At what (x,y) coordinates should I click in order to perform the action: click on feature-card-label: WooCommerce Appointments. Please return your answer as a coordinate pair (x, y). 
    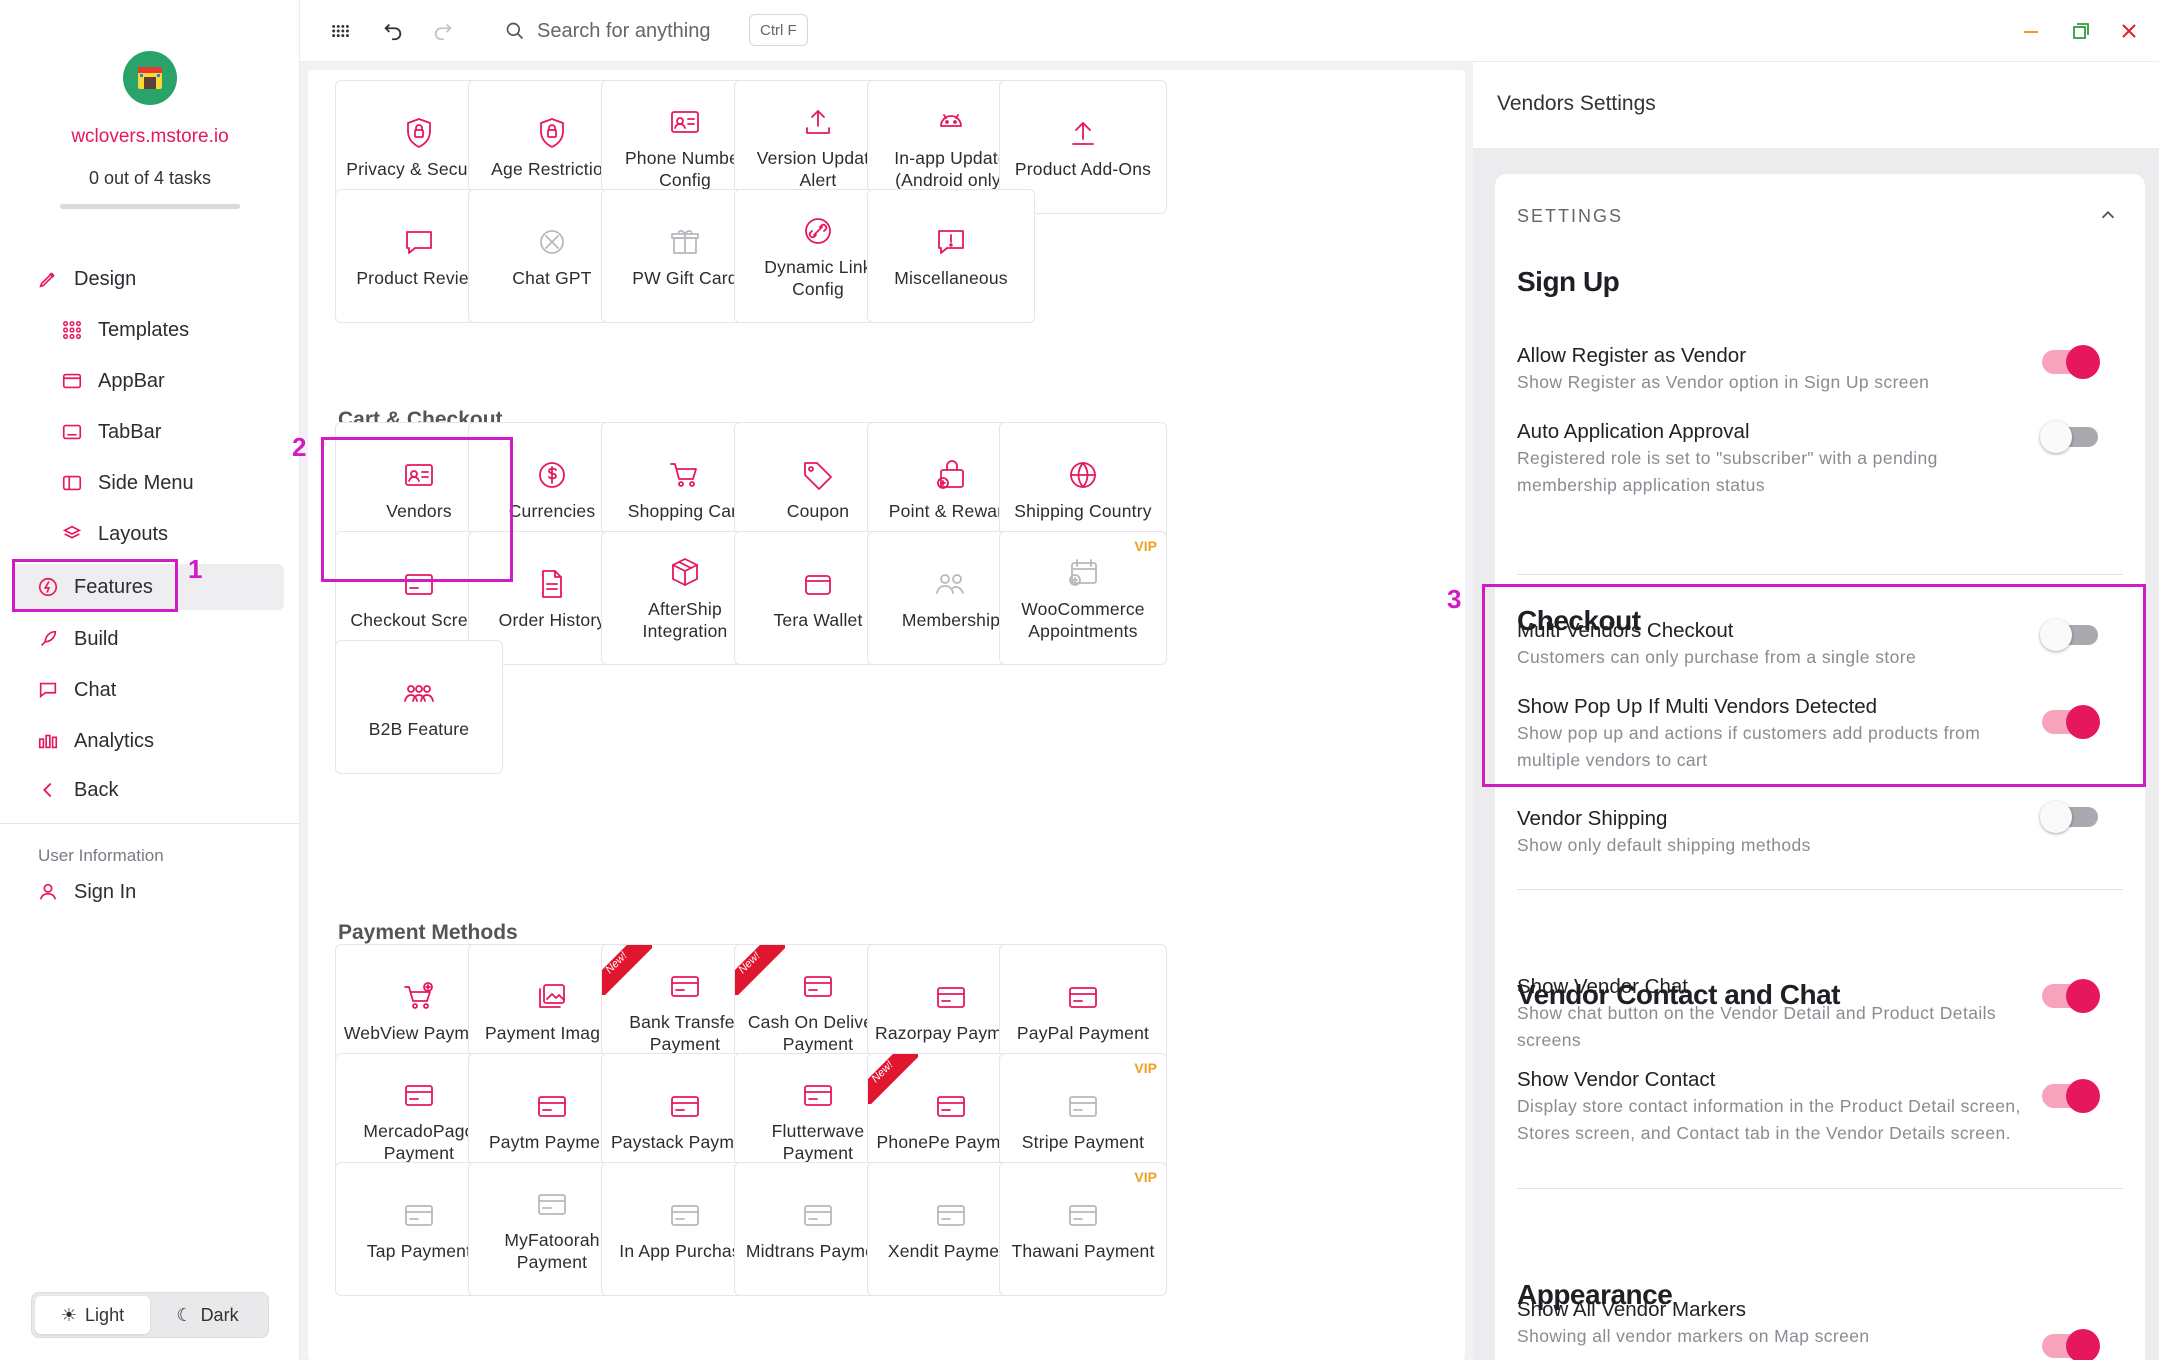
    Looking at the image, I should click on (1083, 620).